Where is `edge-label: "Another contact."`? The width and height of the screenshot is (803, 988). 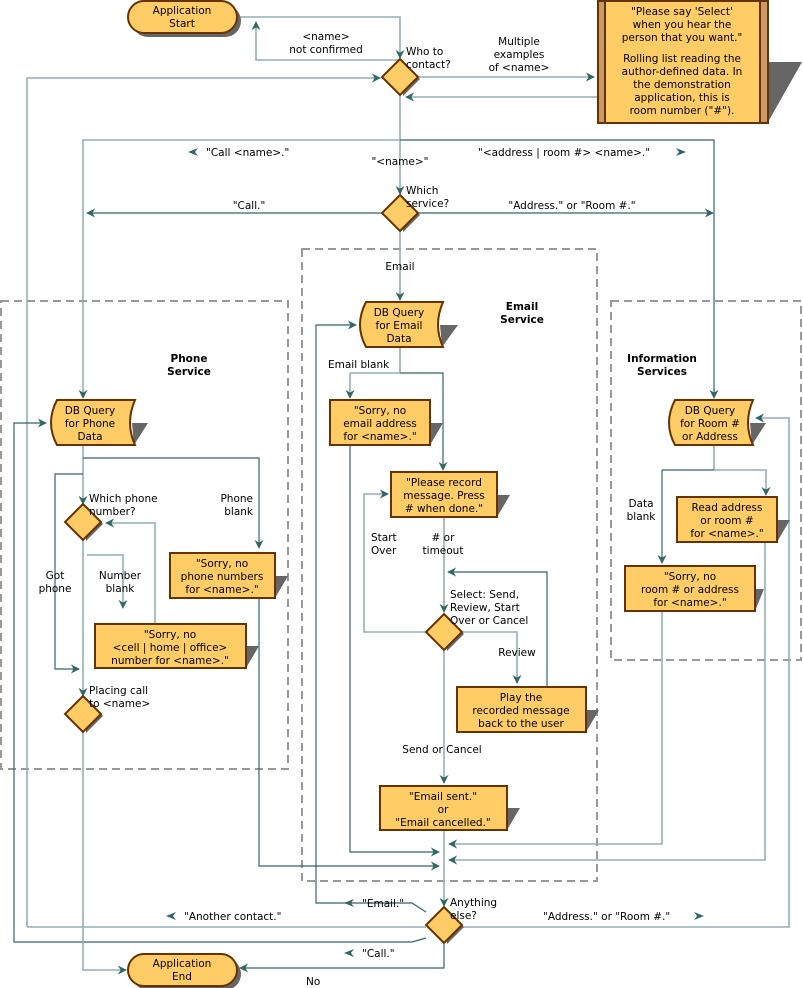 edge-label: "Another contact." is located at coordinates (232, 917).